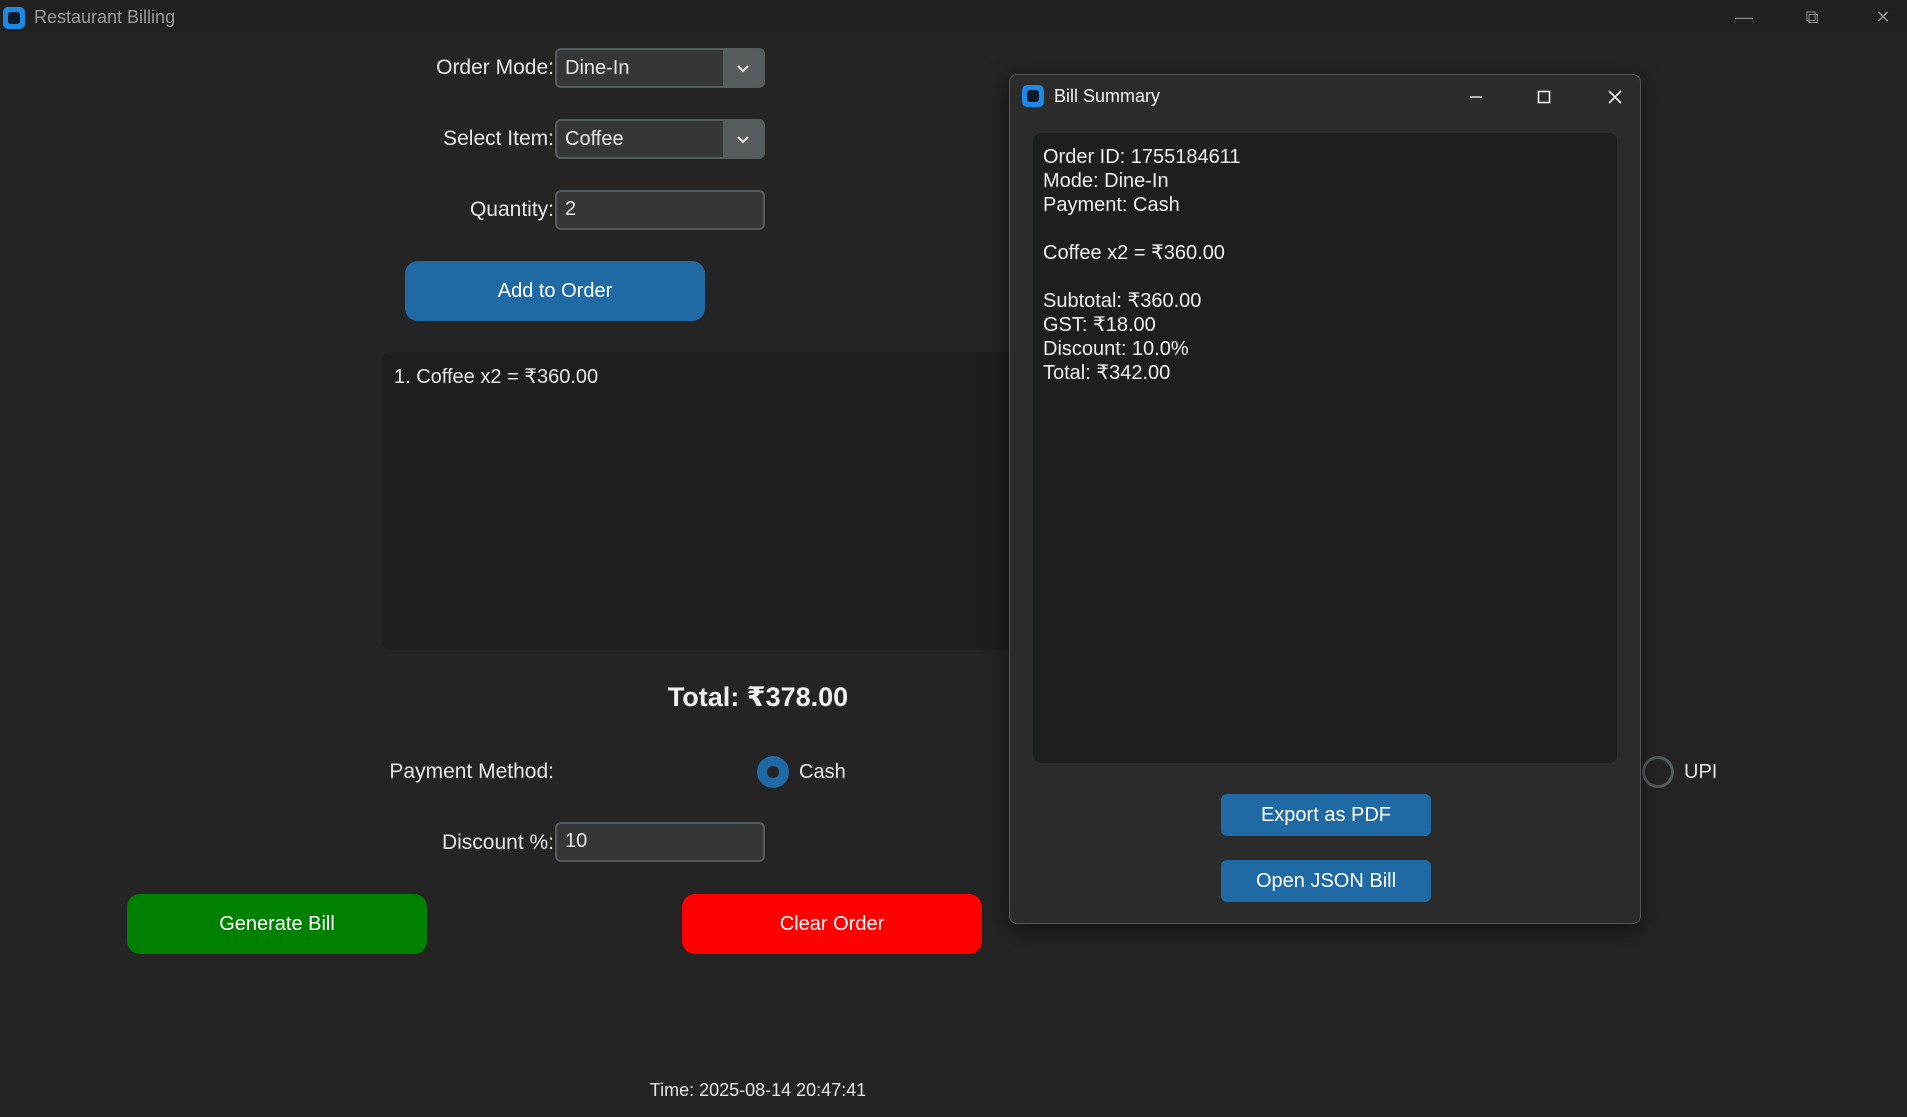 The width and height of the screenshot is (1907, 1117). What do you see at coordinates (660, 139) in the screenshot?
I see `select-item-combobox: Coffee` at bounding box center [660, 139].